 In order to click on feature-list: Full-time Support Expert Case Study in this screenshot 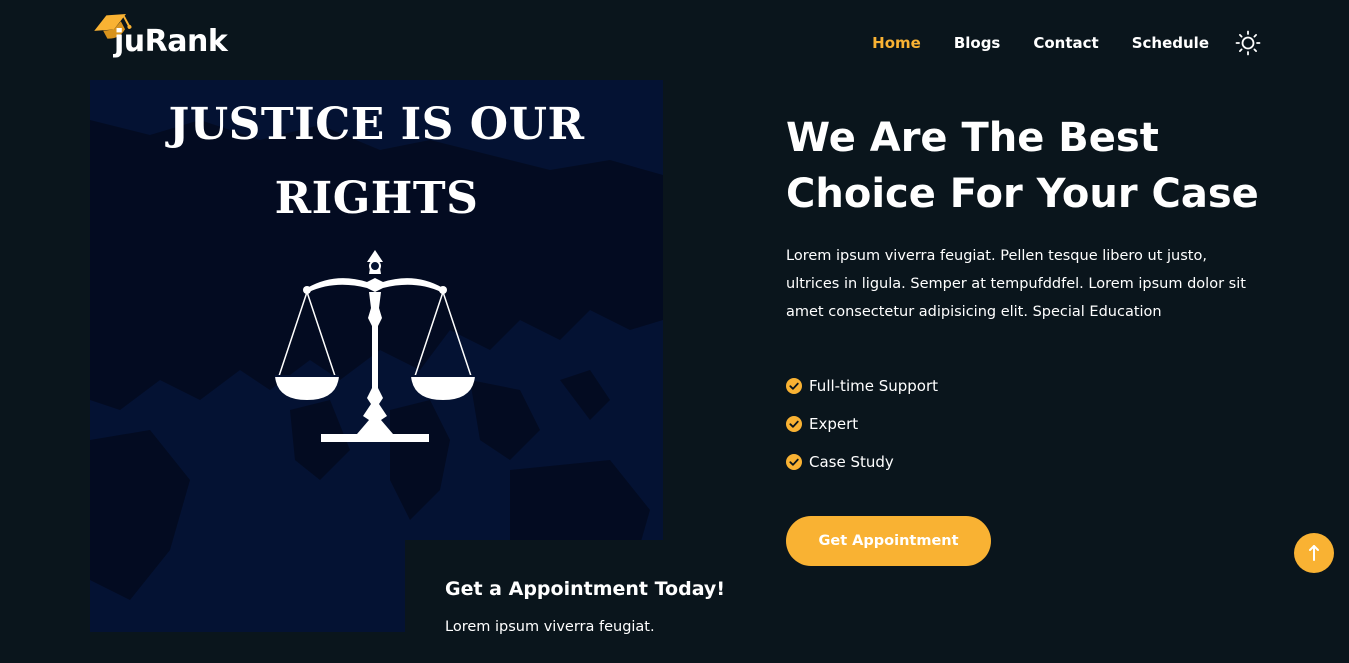, I will do `click(862, 424)`.